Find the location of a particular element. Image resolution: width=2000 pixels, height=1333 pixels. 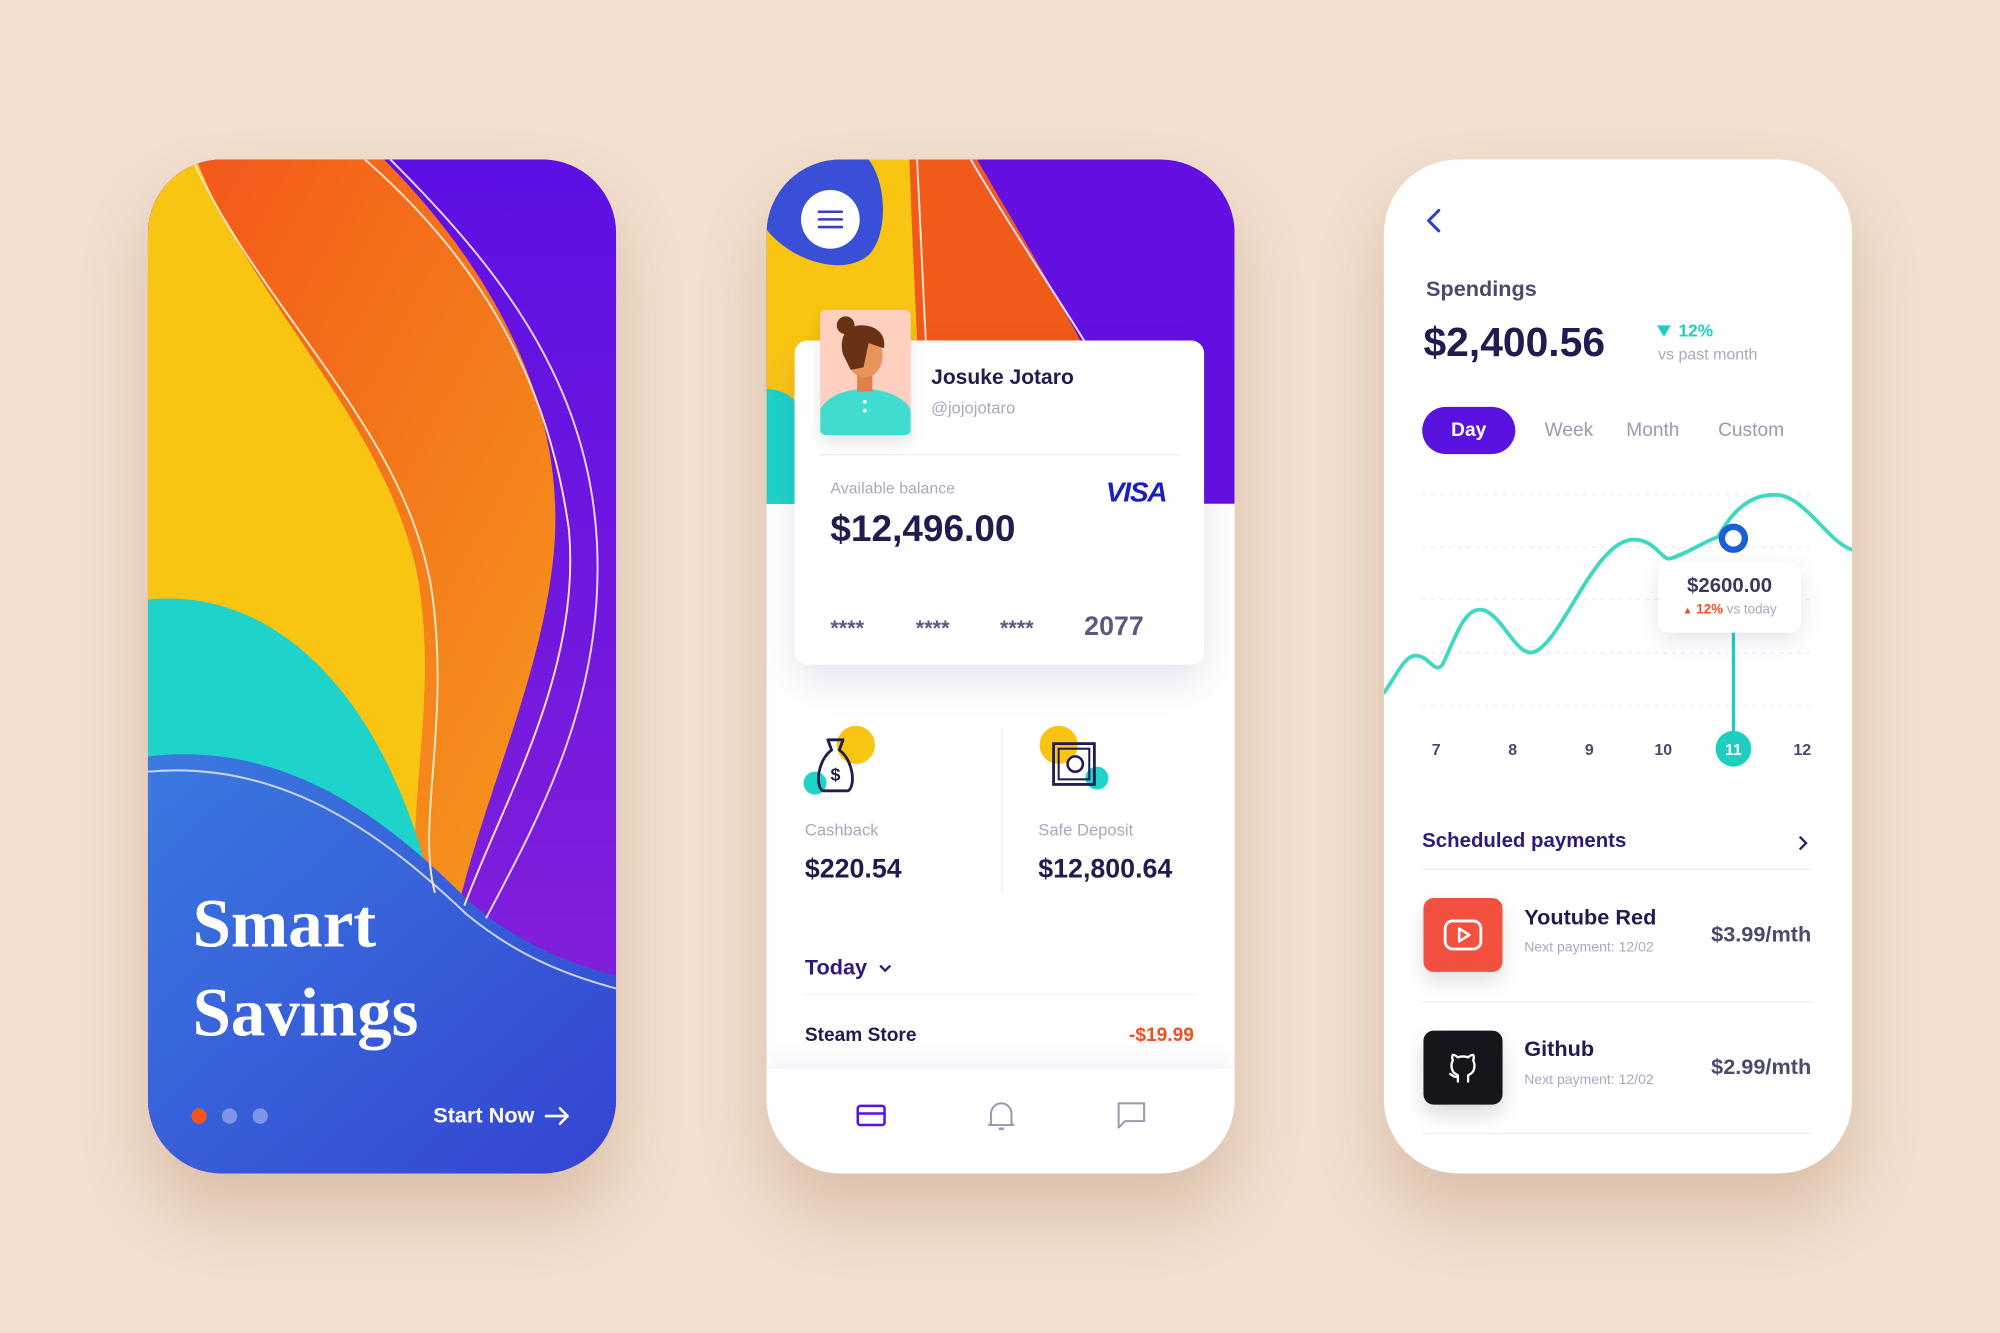

github-icon is located at coordinates (1462, 1068).